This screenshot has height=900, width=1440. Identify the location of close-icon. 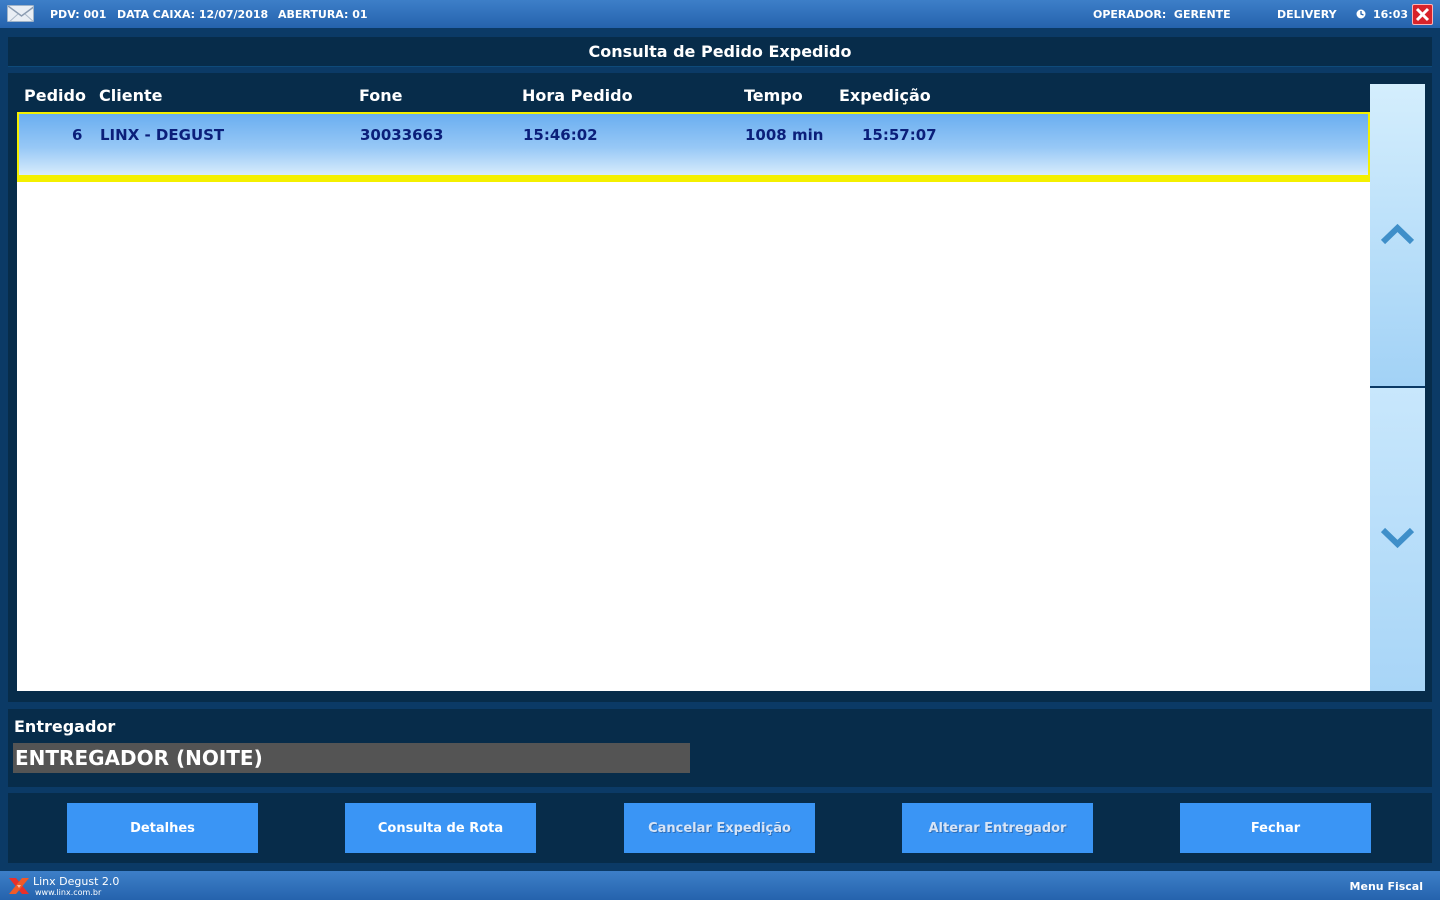
(1422, 14).